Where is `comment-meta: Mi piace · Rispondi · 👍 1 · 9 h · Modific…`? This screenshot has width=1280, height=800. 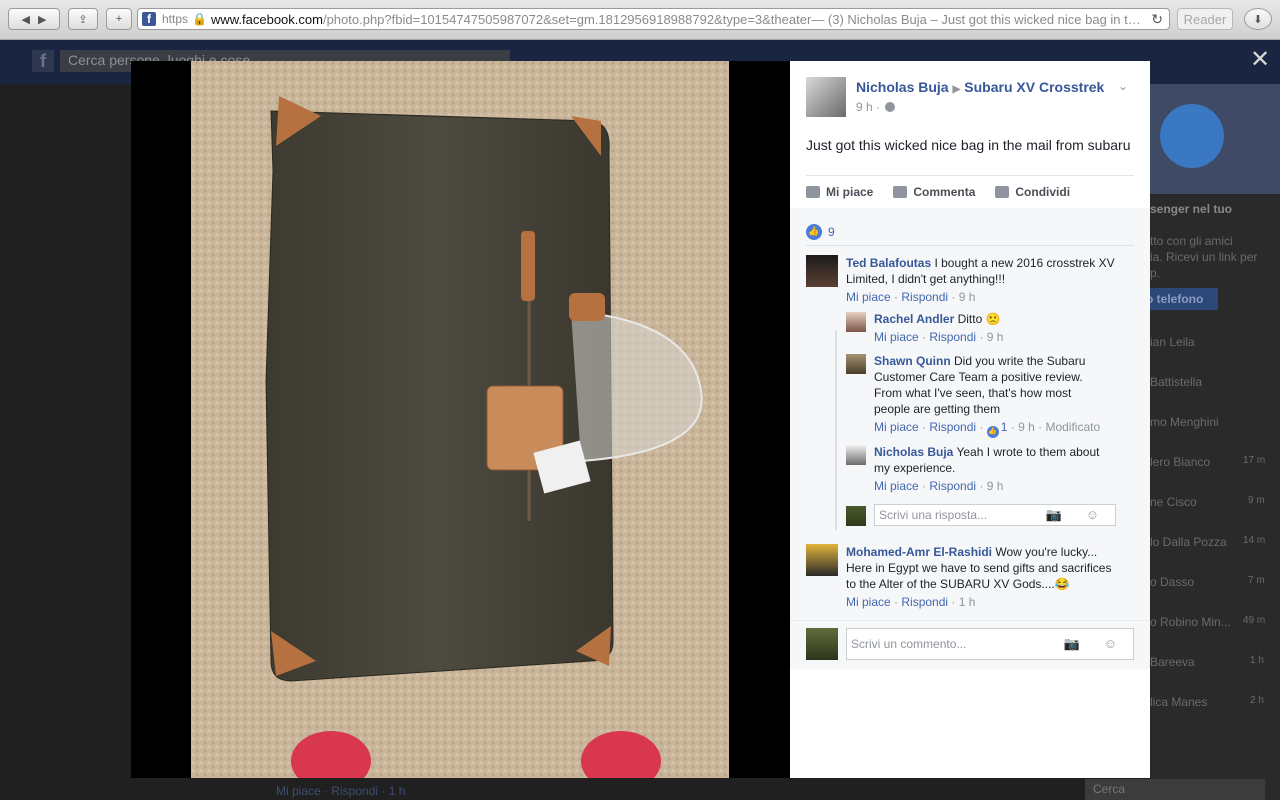 comment-meta: Mi piace · Rispondi · 👍 1 · 9 h · Modific… is located at coordinates (987, 428).